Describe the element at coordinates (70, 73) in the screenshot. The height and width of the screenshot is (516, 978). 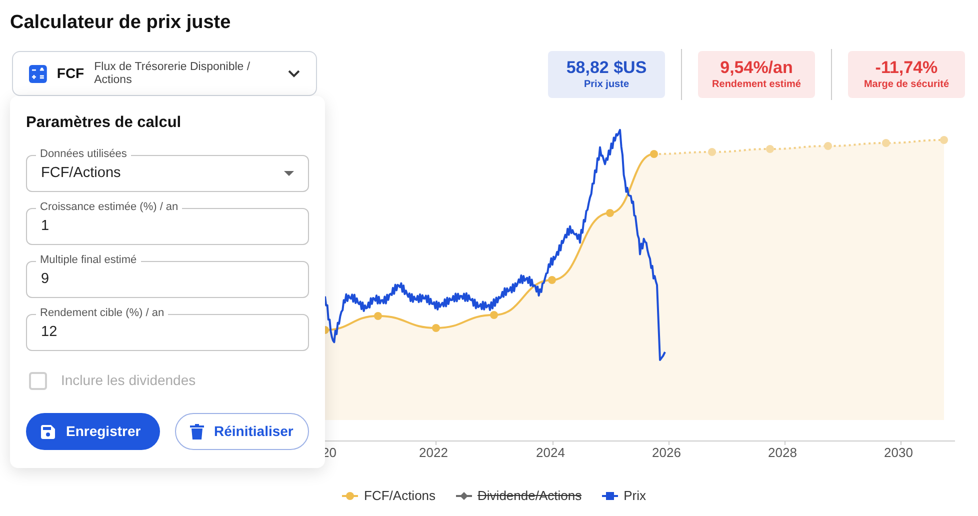
I see `method-code: FCF` at that location.